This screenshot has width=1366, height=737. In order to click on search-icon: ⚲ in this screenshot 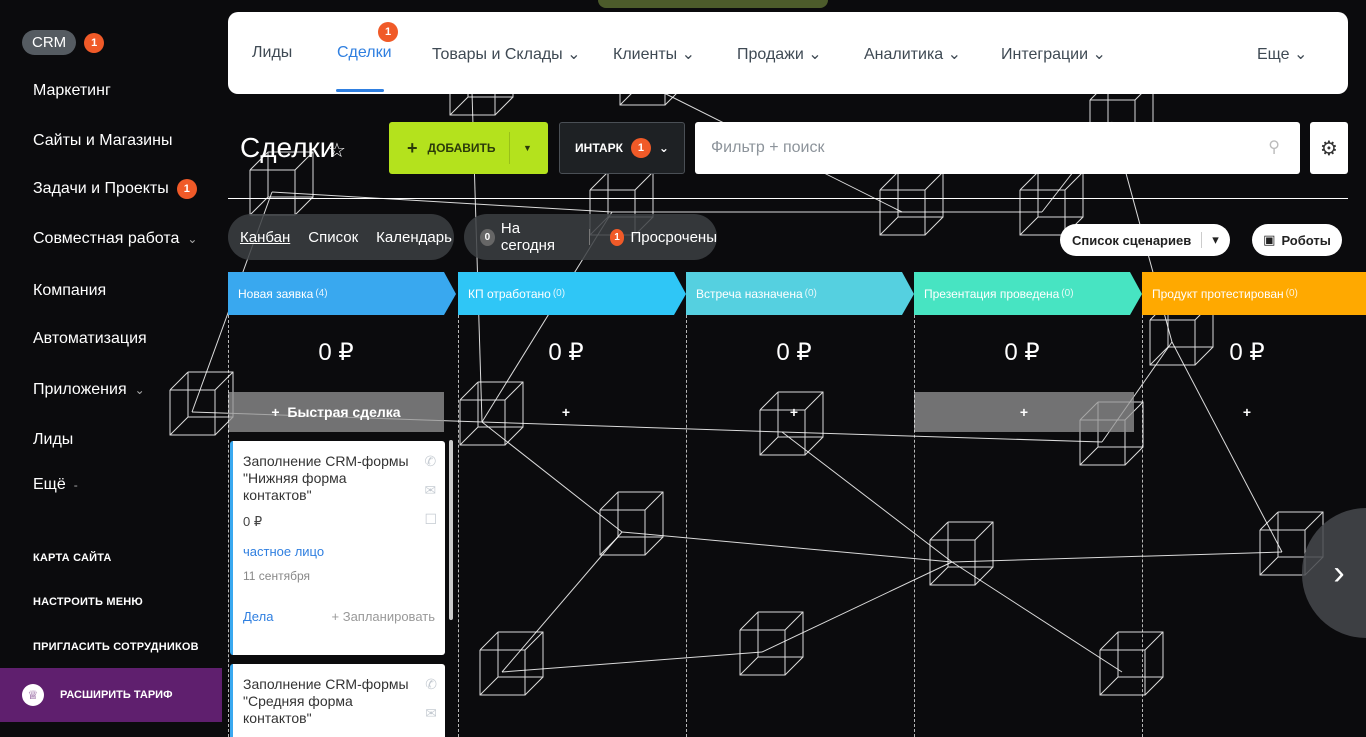, I will do `click(1274, 147)`.